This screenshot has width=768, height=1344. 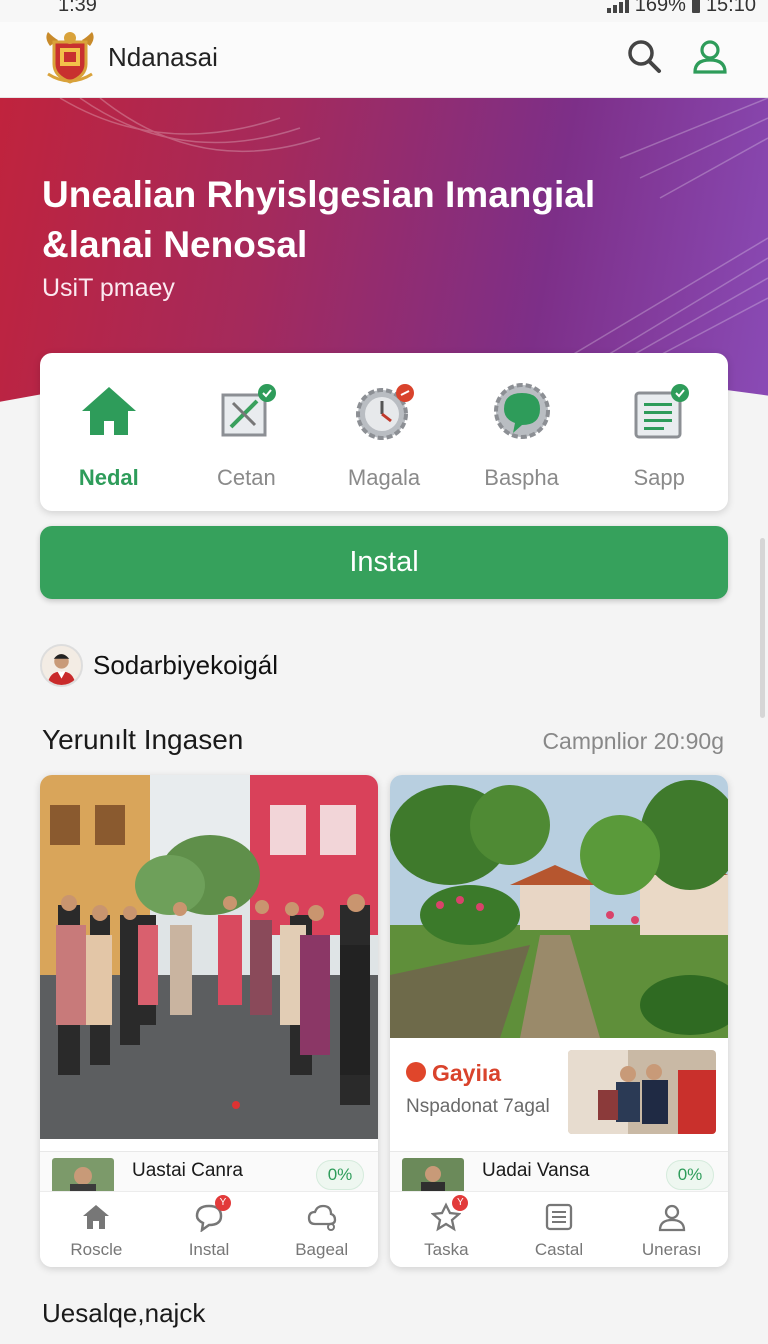 What do you see at coordinates (446, 1249) in the screenshot?
I see `tab-label: Taska` at bounding box center [446, 1249].